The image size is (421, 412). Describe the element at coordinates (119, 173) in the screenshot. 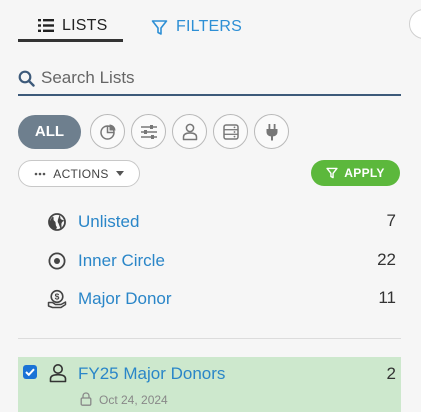

I see `caret-down-icon` at that location.